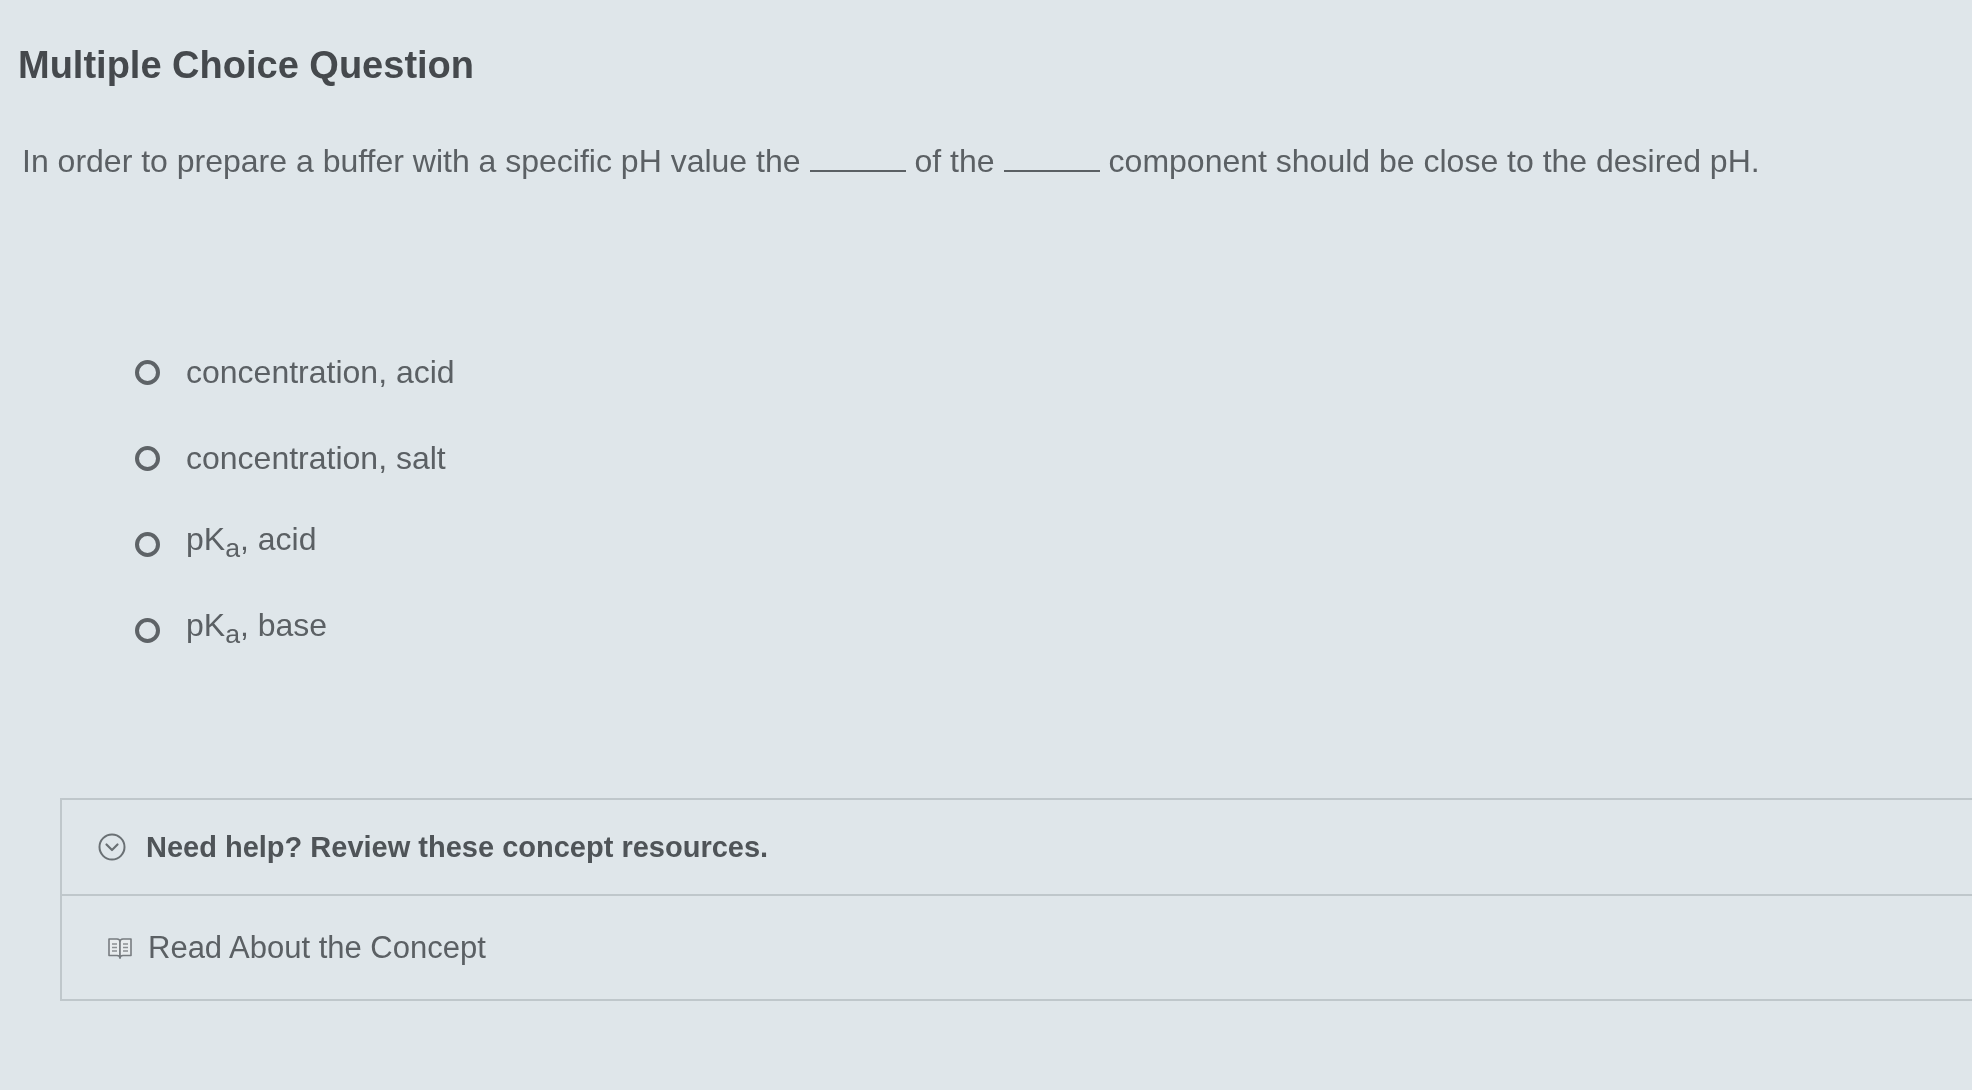  Describe the element at coordinates (316, 458) in the screenshot. I see `option-label: concentration, salt` at that location.